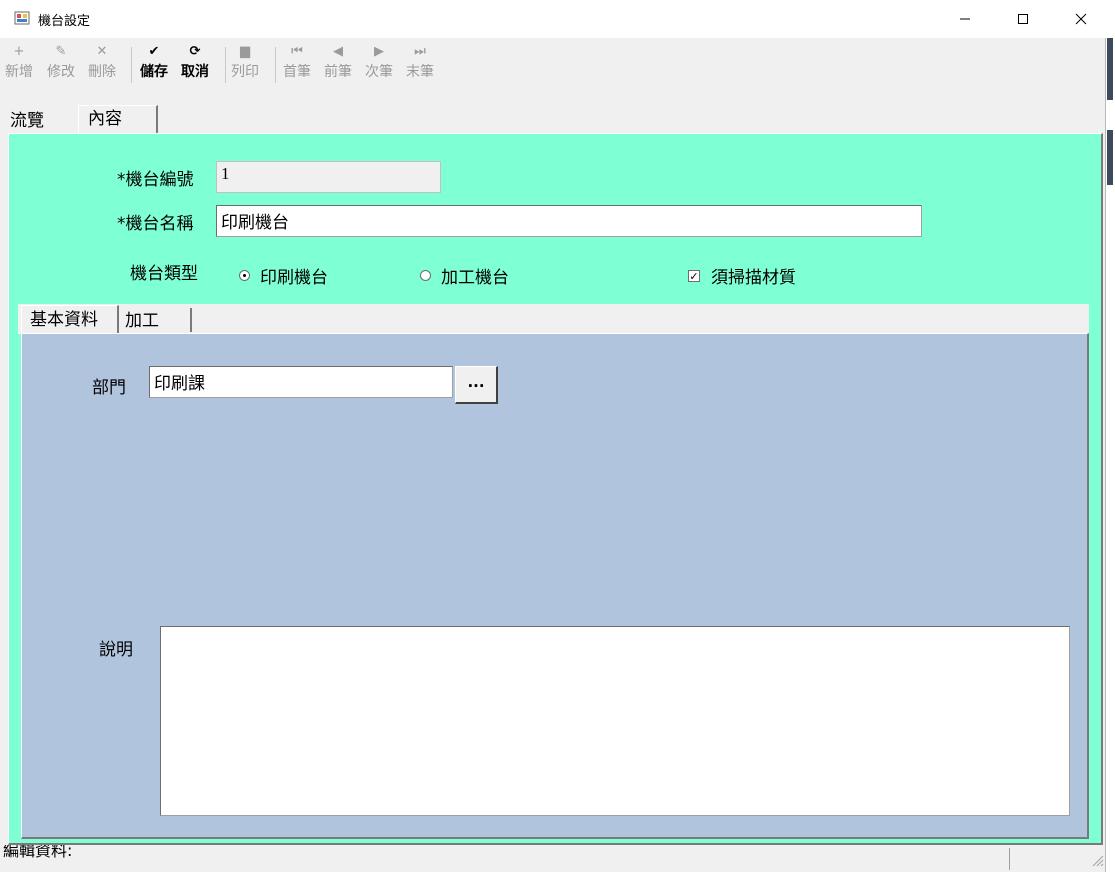  What do you see at coordinates (195, 72) in the screenshot?
I see `cancel-label: 取消` at bounding box center [195, 72].